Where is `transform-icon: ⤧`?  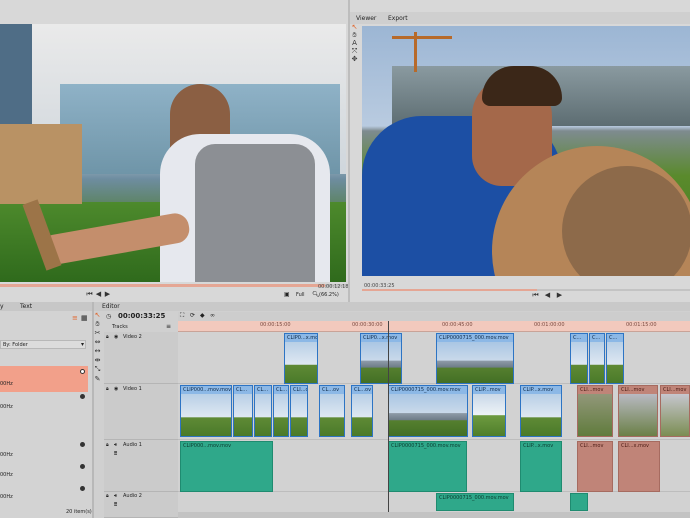 transform-icon: ⤧ is located at coordinates (354, 51).